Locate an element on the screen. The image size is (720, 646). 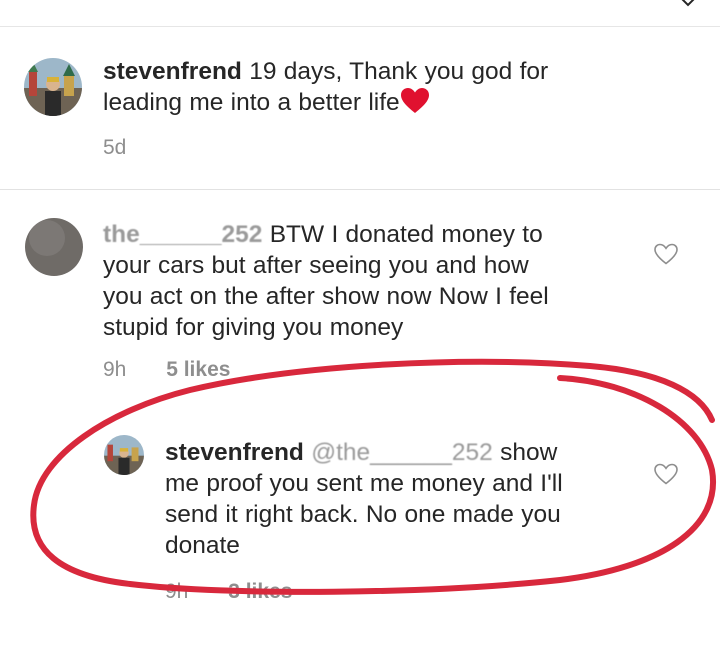
chevron-down-icon is located at coordinates (688, 5).